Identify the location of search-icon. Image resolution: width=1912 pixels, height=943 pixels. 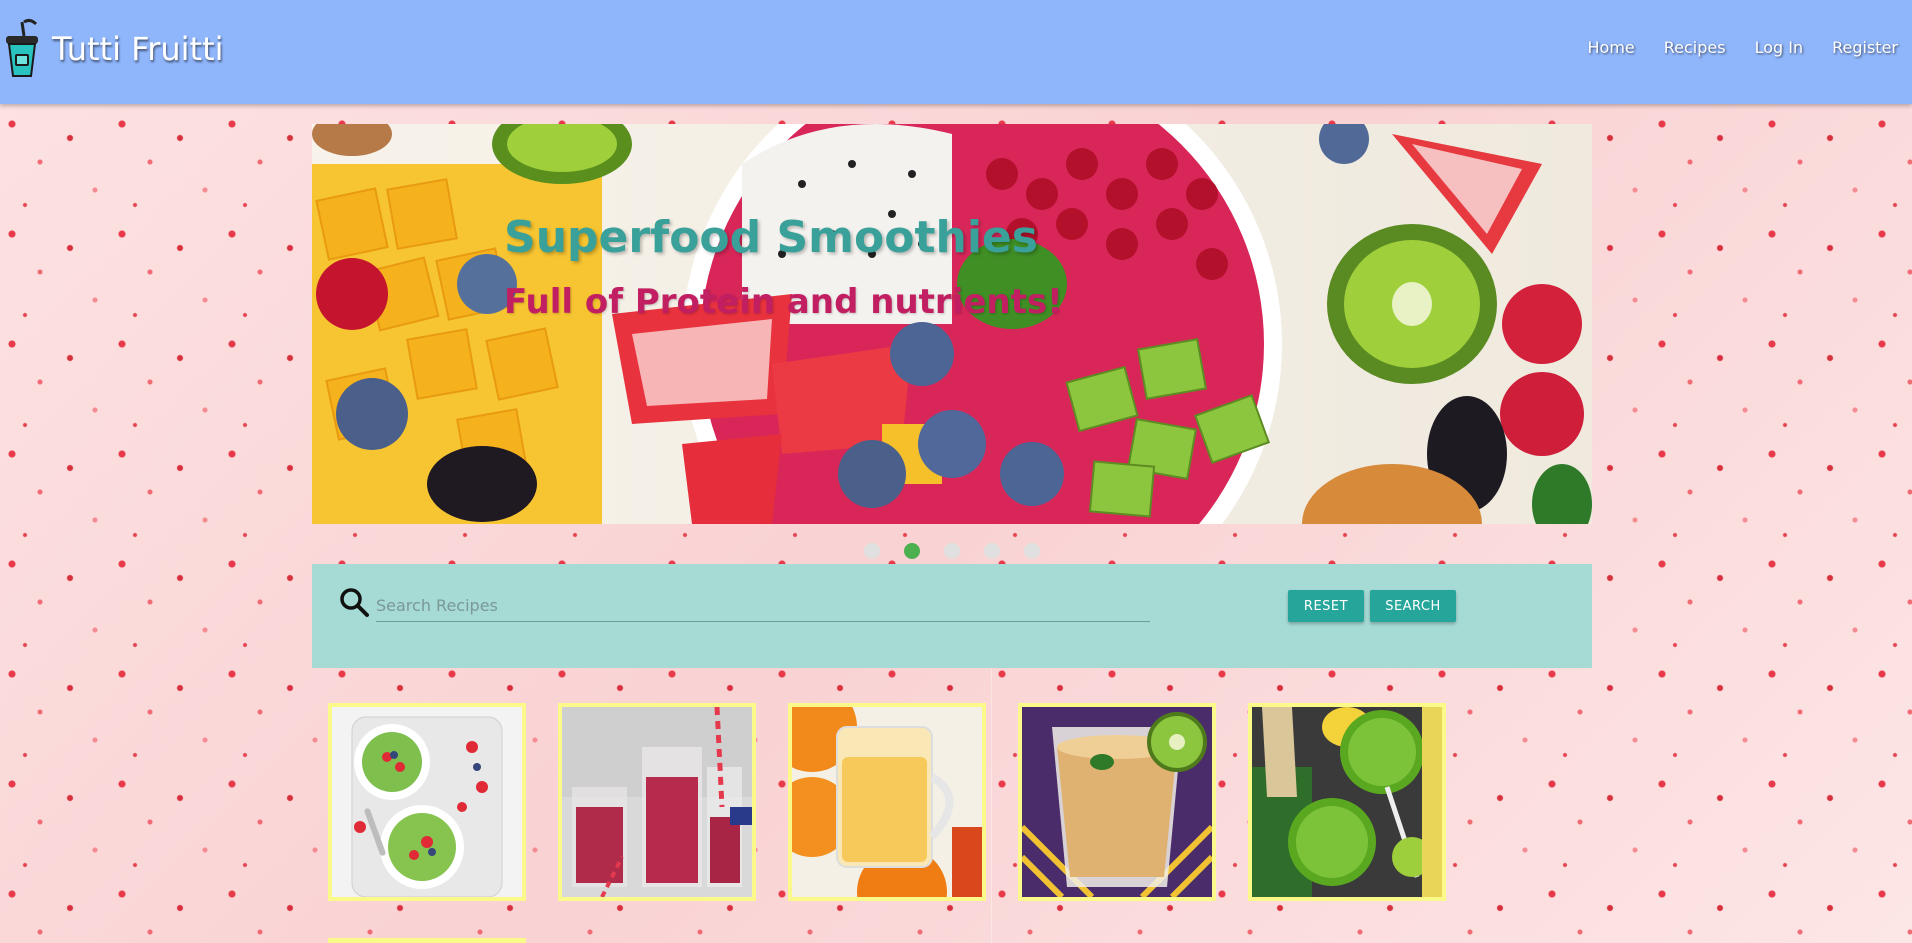
(354, 602).